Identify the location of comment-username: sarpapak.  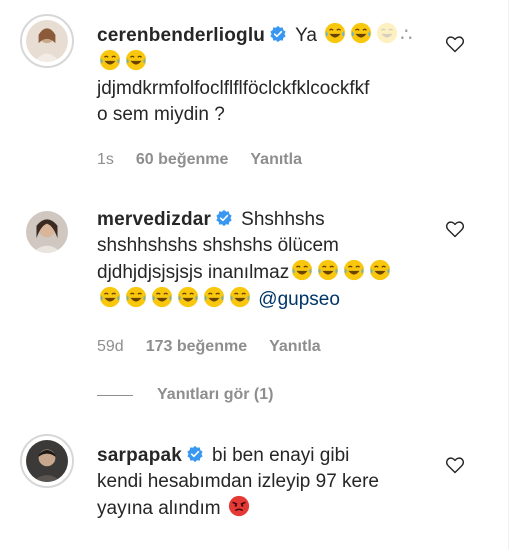
(139, 455).